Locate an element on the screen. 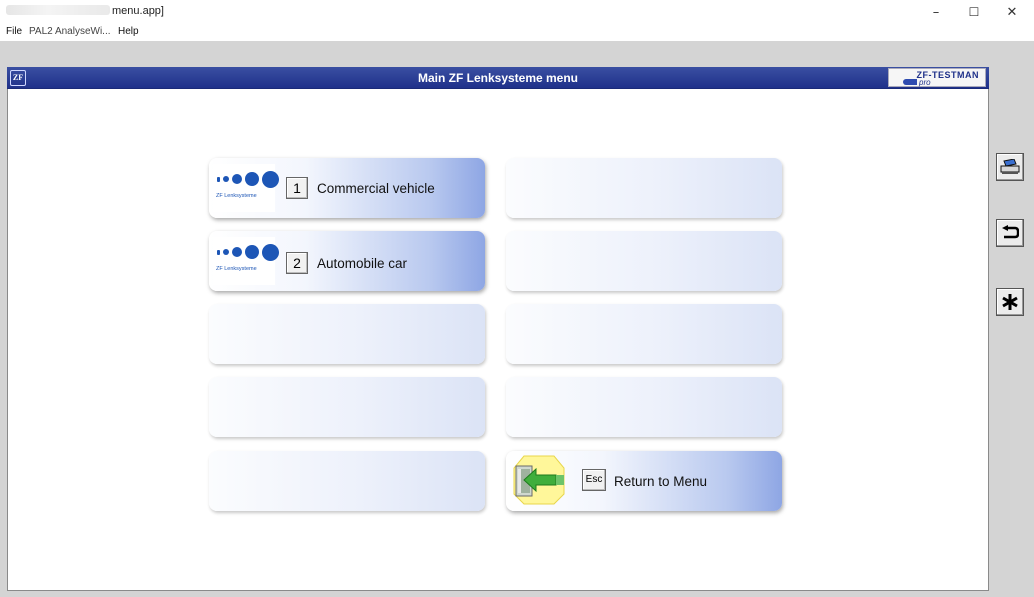 The width and height of the screenshot is (1034, 597). key-1-button: 1 is located at coordinates (297, 188).